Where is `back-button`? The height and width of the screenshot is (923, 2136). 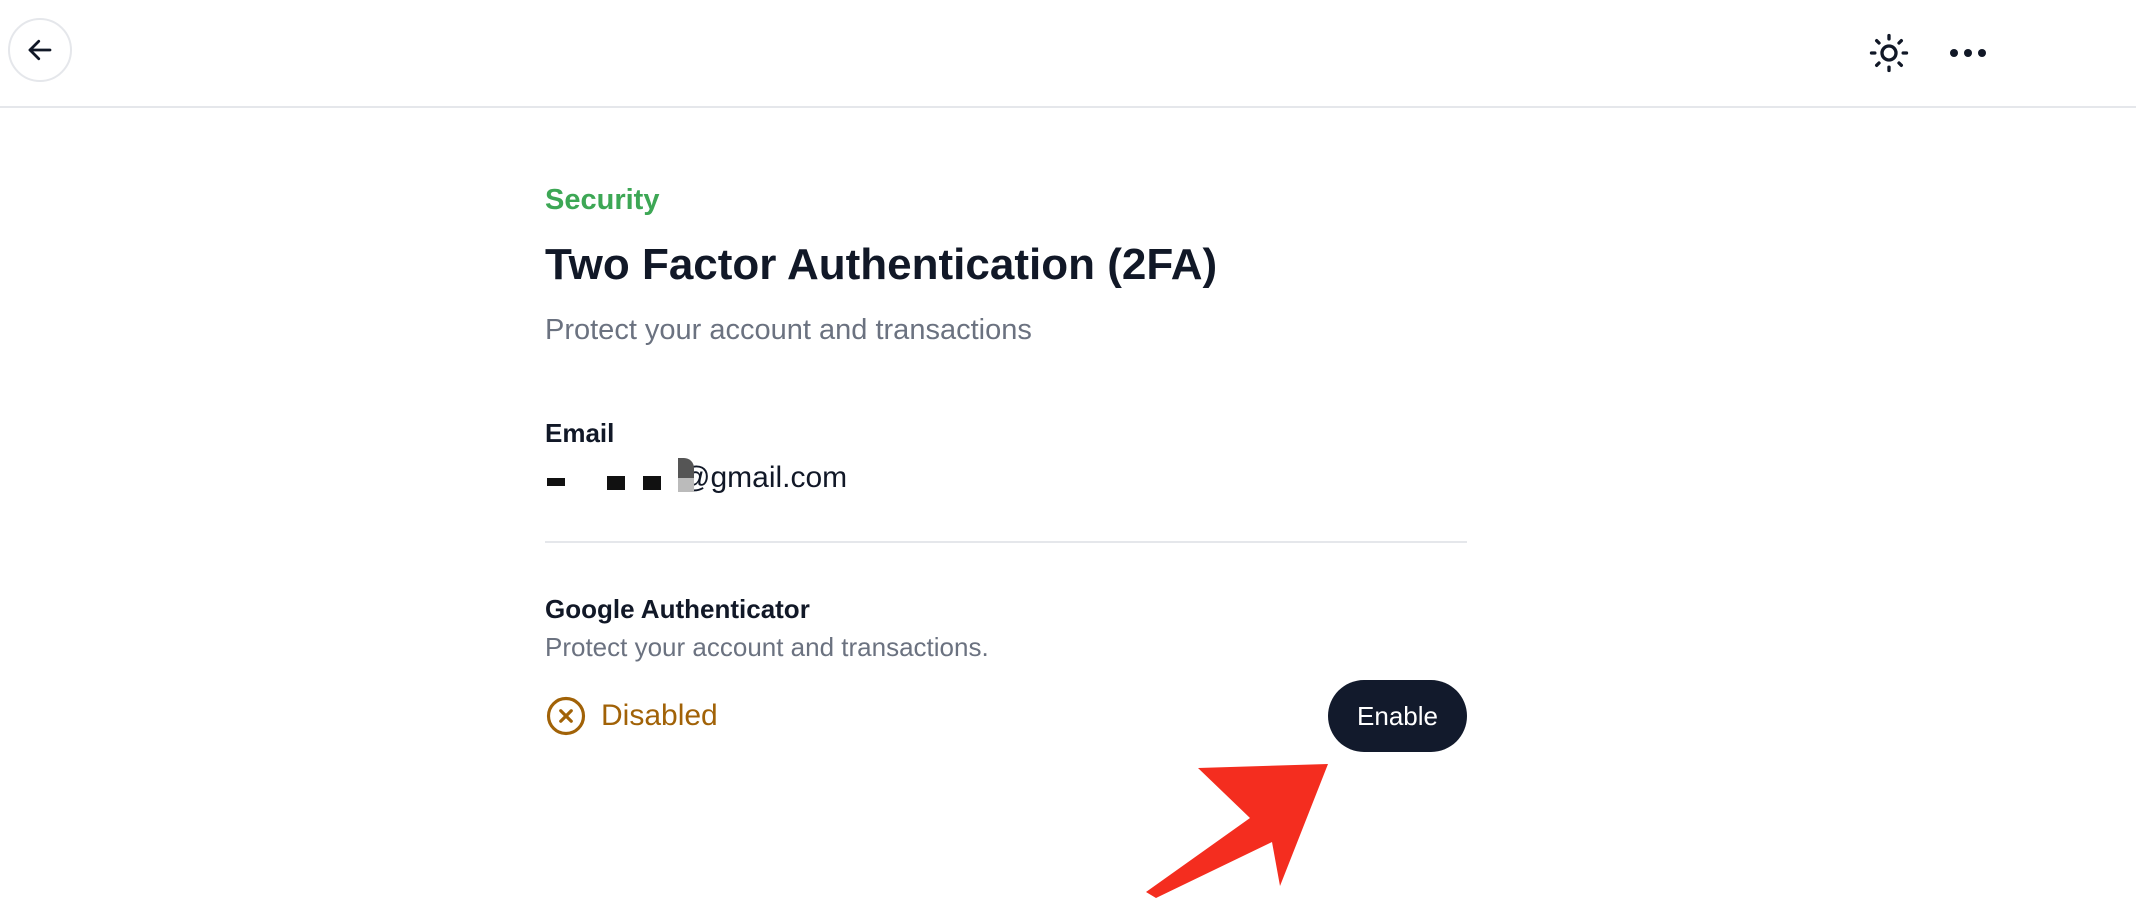 back-button is located at coordinates (40, 50).